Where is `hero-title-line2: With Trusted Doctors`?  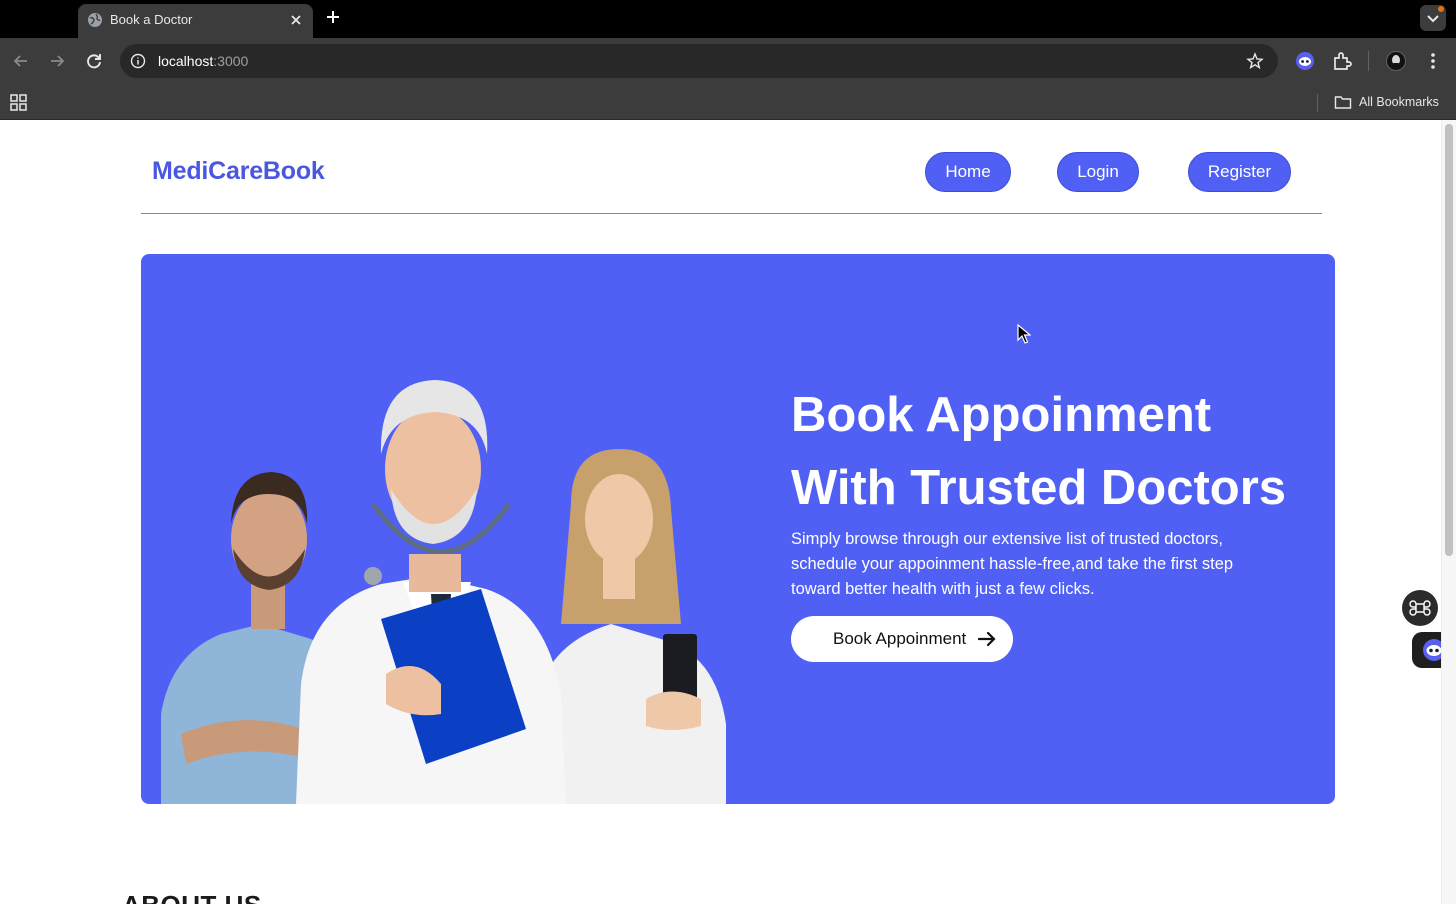 hero-title-line2: With Trusted Doctors is located at coordinates (1039, 488).